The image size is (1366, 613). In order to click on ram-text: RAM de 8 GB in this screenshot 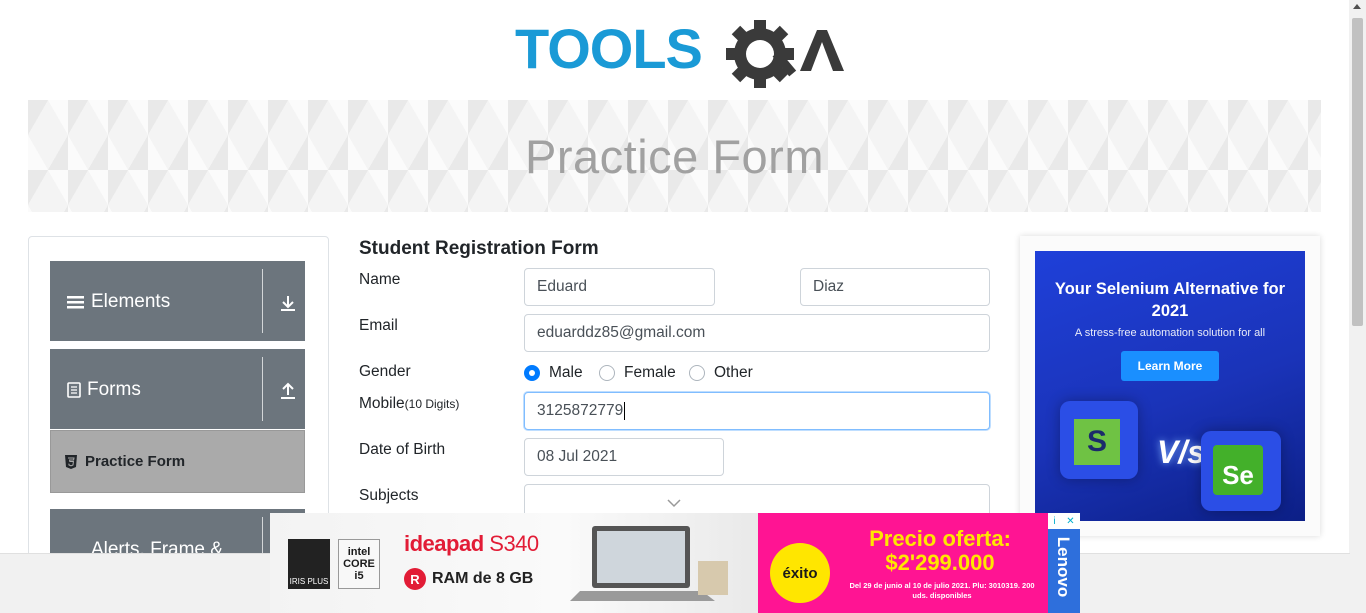, I will do `click(483, 578)`.